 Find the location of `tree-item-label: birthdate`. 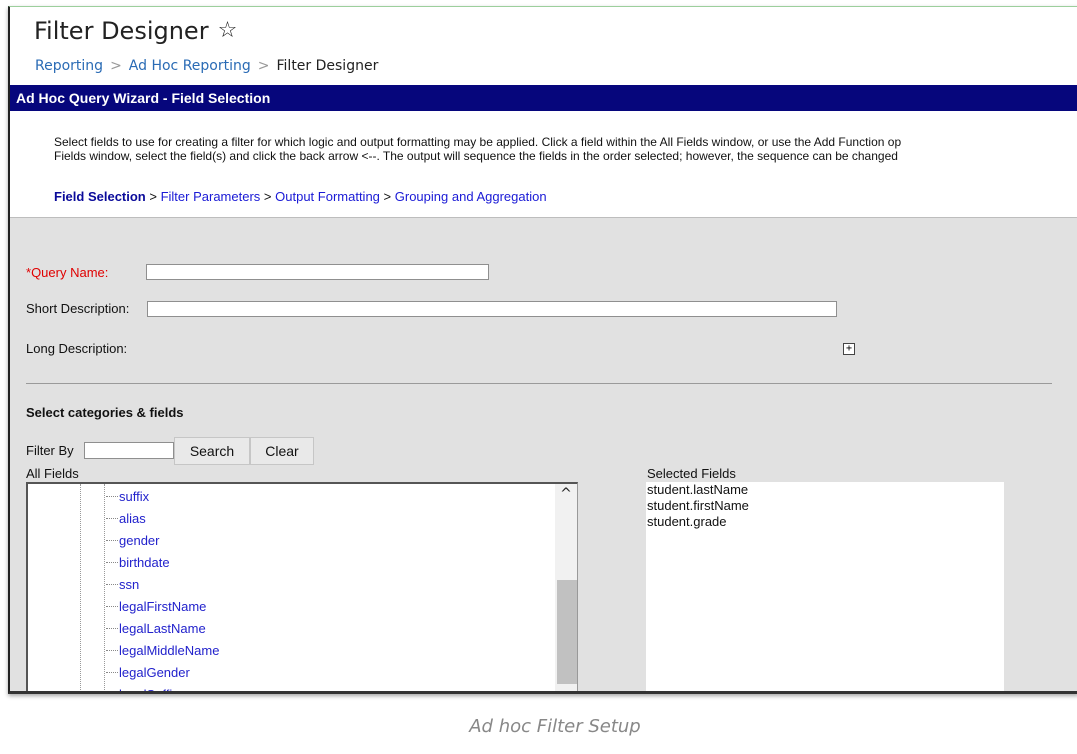

tree-item-label: birthdate is located at coordinates (144, 562).